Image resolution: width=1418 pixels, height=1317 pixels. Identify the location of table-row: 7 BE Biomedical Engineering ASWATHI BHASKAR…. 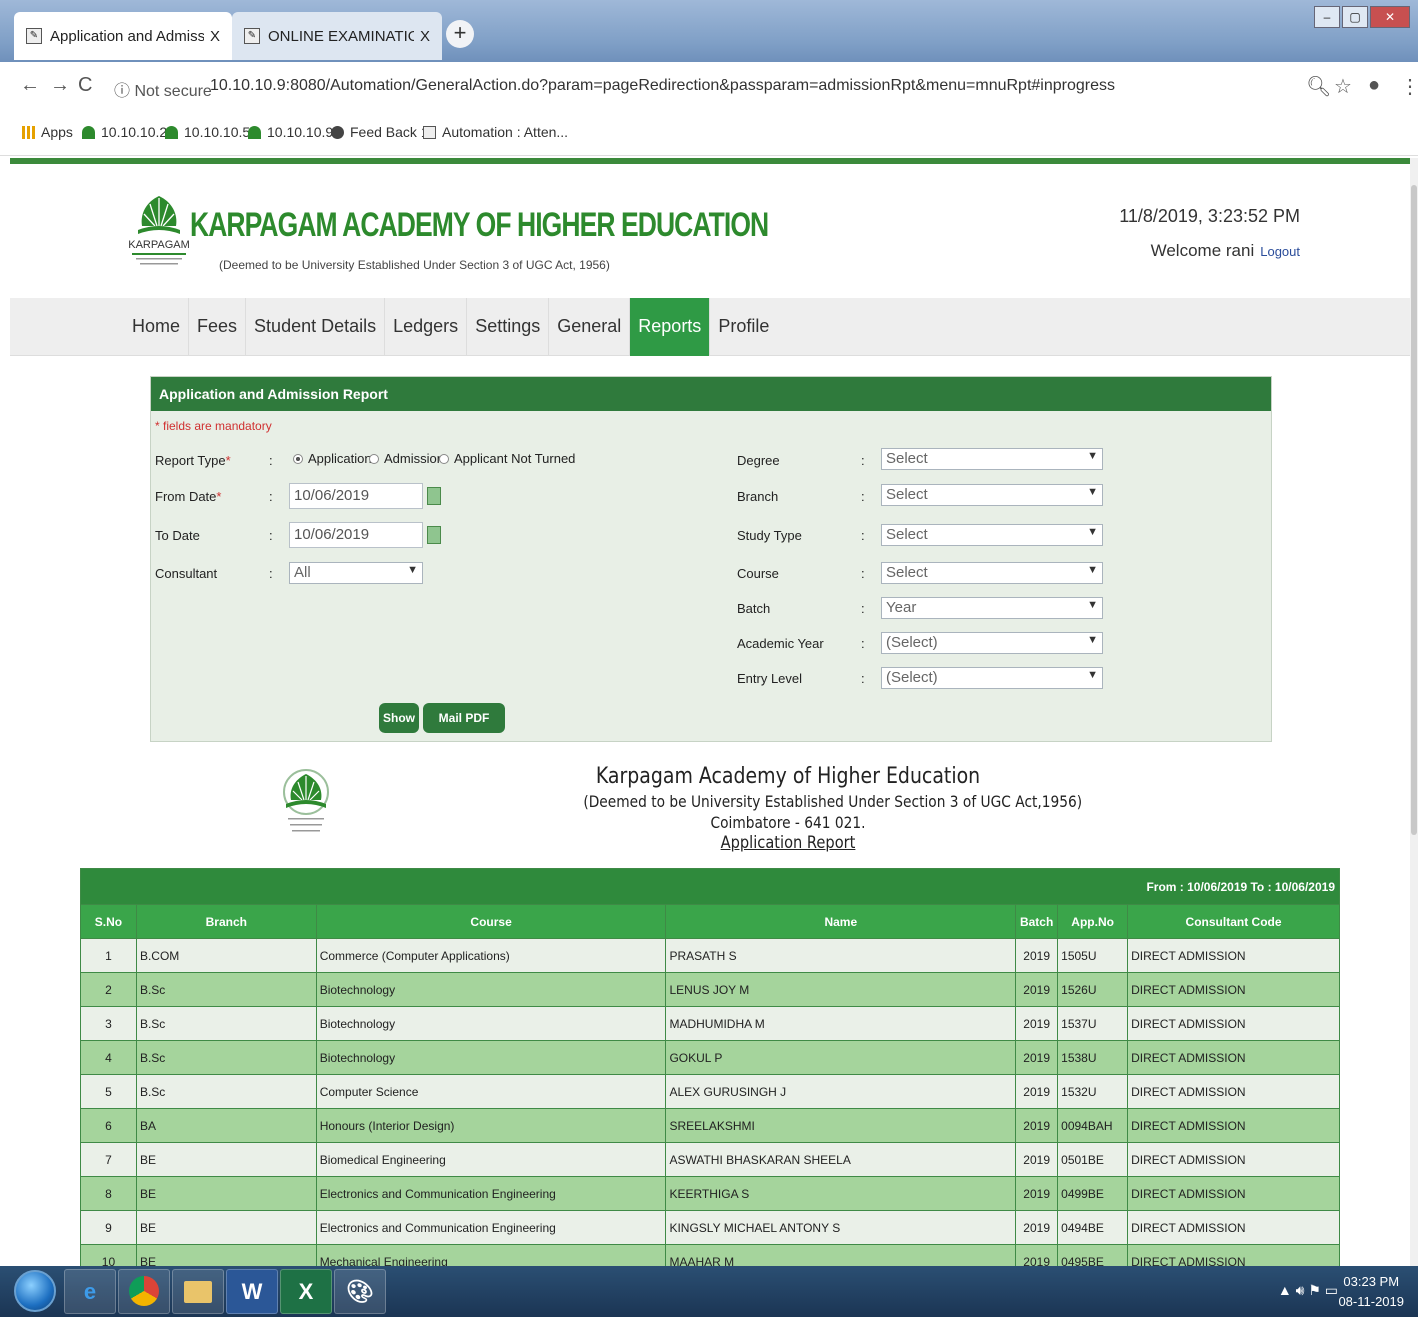
(710, 1159).